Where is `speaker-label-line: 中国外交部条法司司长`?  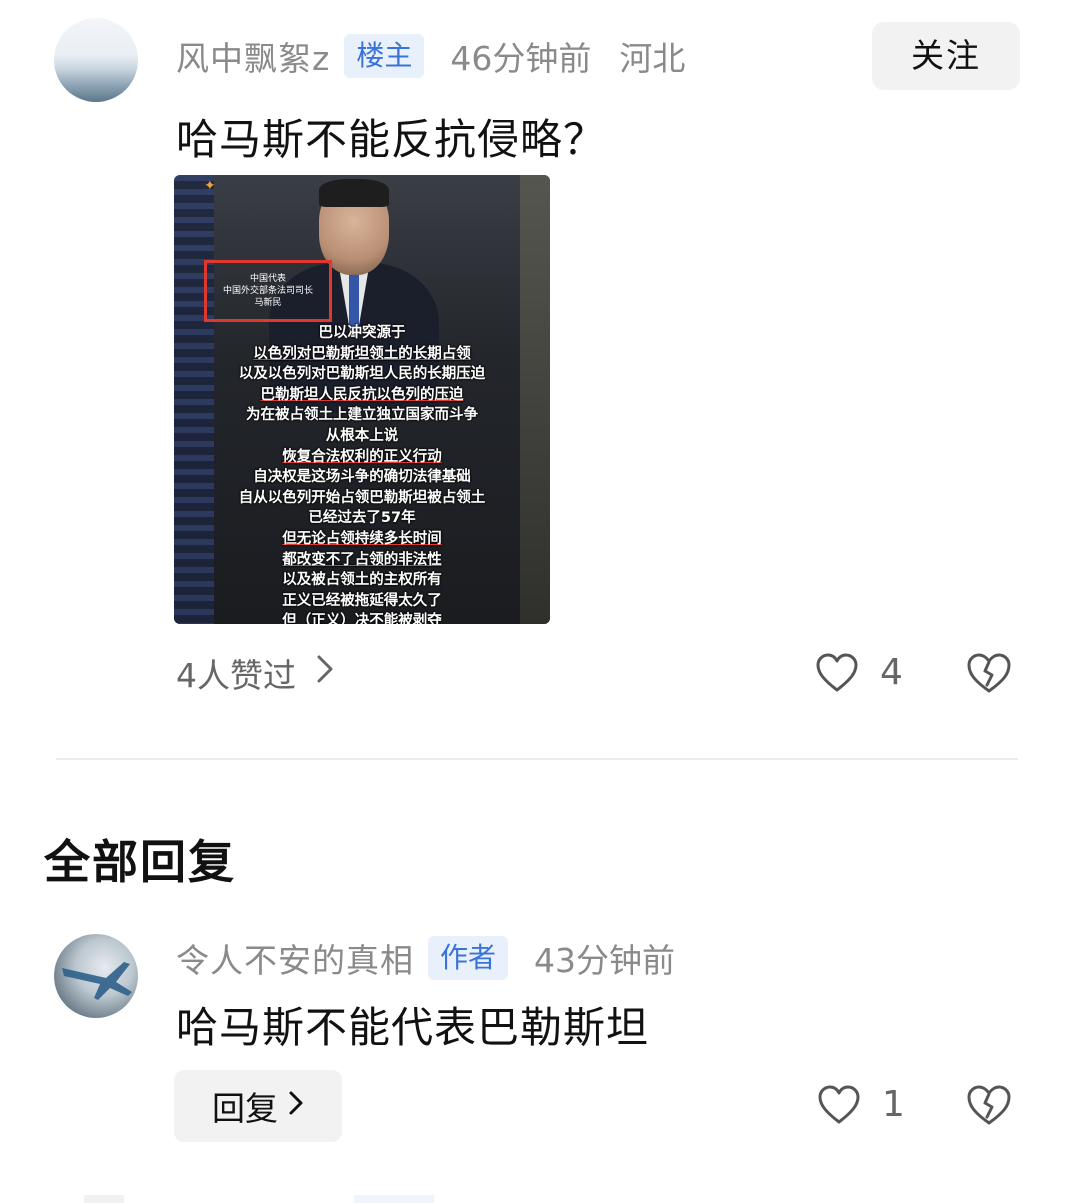 speaker-label-line: 中国外交部条法司司长 is located at coordinates (267, 291).